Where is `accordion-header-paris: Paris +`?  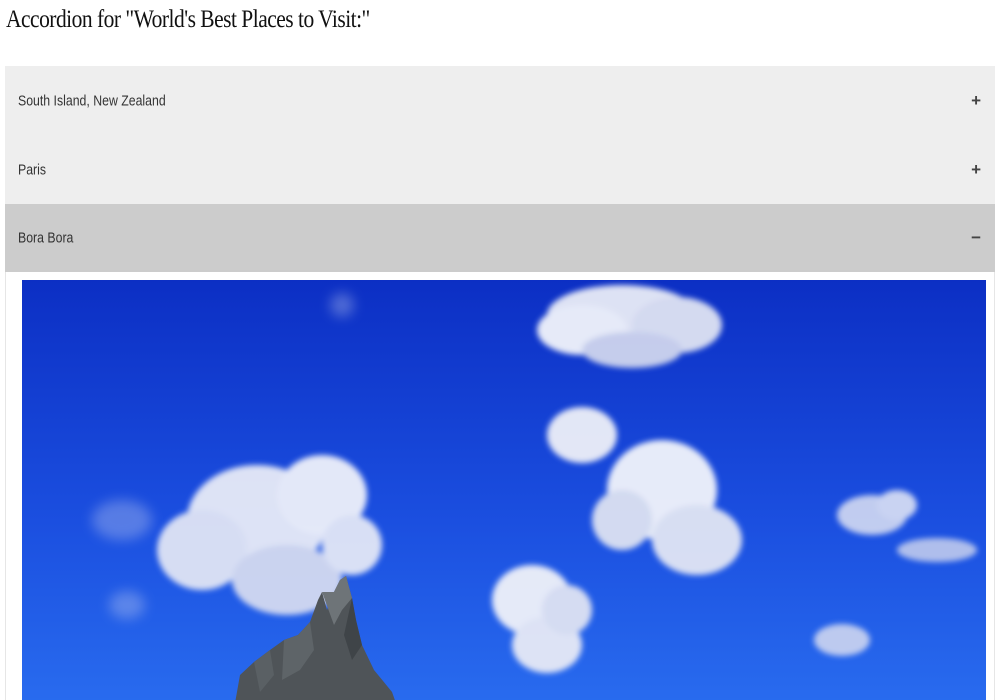 accordion-header-paris: Paris + is located at coordinates (500, 169).